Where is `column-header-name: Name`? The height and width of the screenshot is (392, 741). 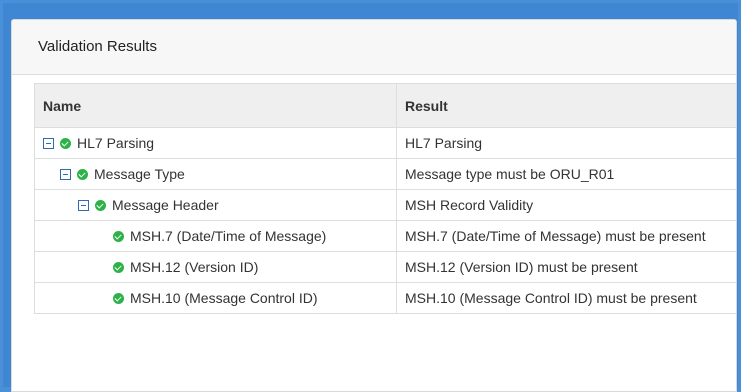
column-header-name: Name is located at coordinates (215, 105).